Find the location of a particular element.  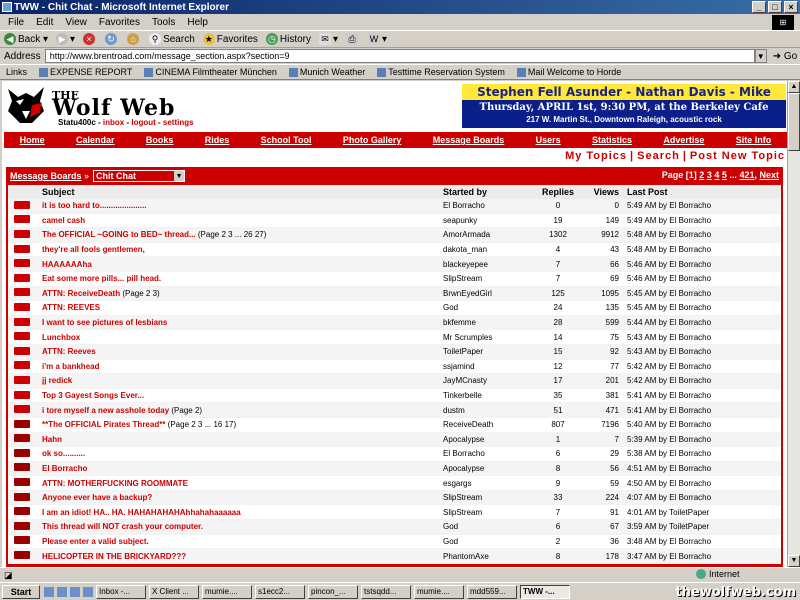

thread-subject: Please enter a valid subject. is located at coordinates (242, 541).